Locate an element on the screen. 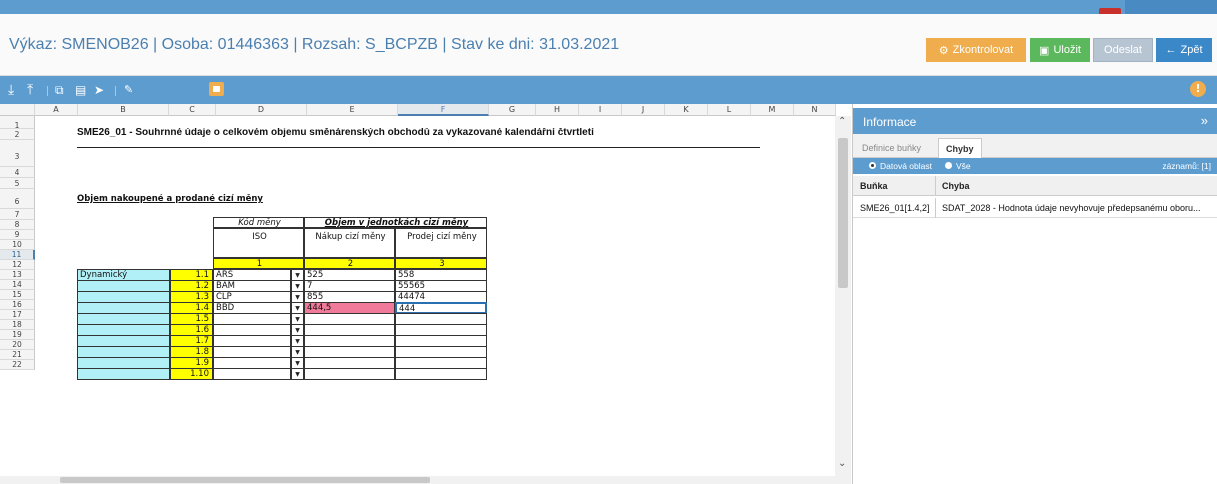 The image size is (1217, 484). radio-all is located at coordinates (948, 165).